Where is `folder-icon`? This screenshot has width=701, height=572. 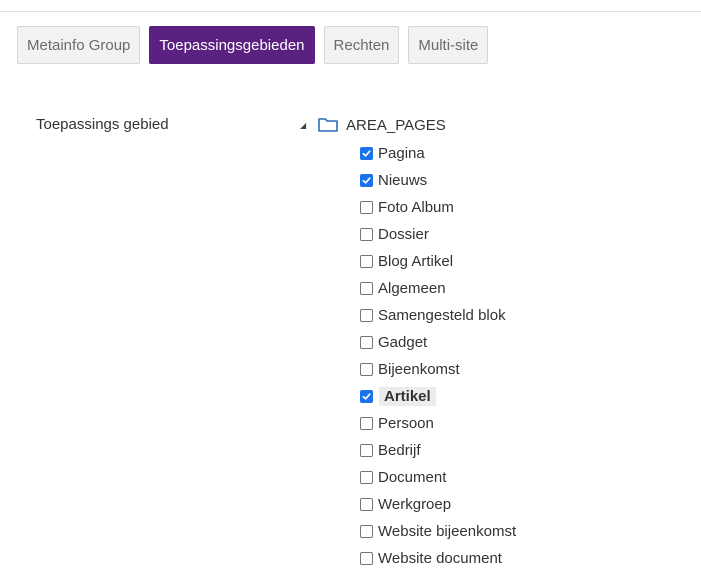
folder-icon is located at coordinates (328, 125).